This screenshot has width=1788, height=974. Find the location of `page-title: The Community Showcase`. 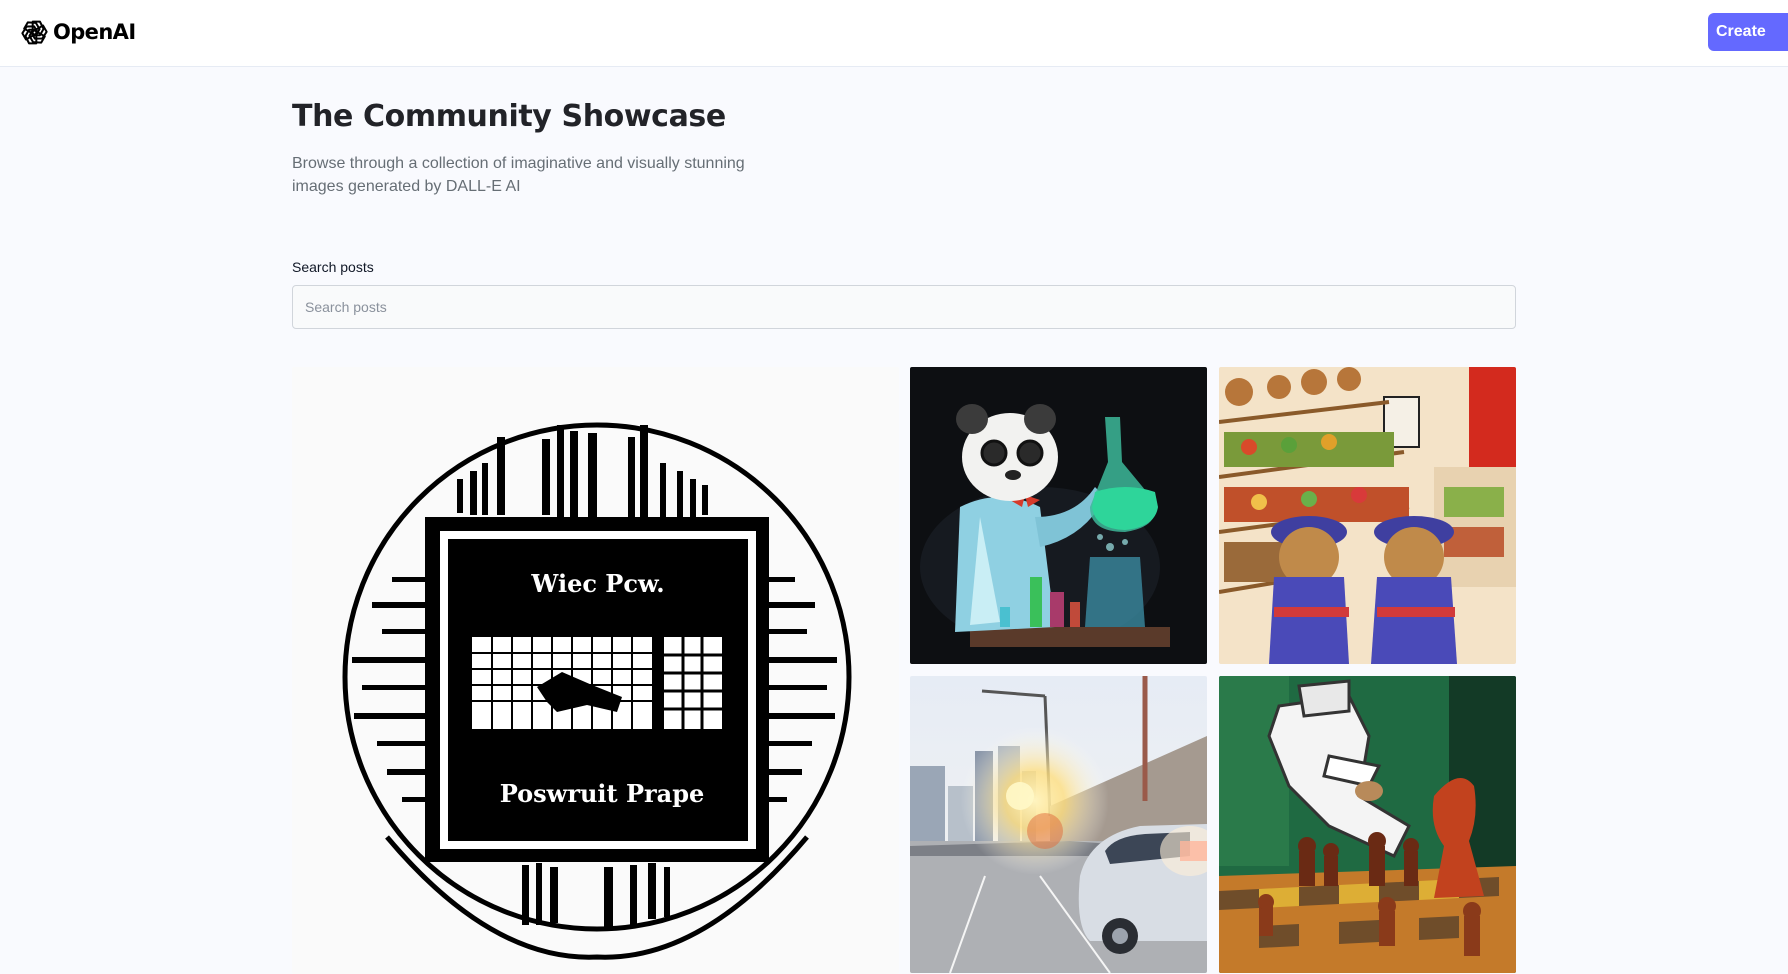

page-title: The Community Showcase is located at coordinates (509, 116).